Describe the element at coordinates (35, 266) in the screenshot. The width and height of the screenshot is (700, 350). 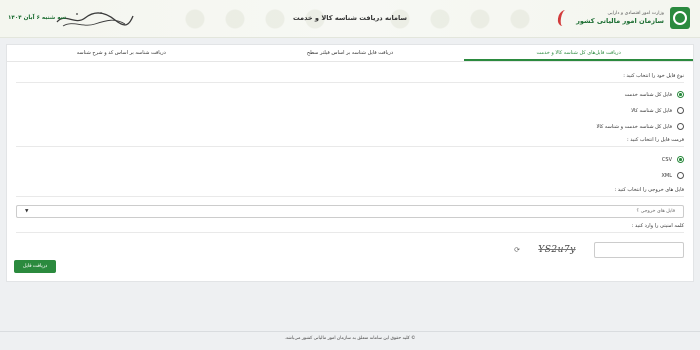
I see `download-file-button: دریافت فایل` at that location.